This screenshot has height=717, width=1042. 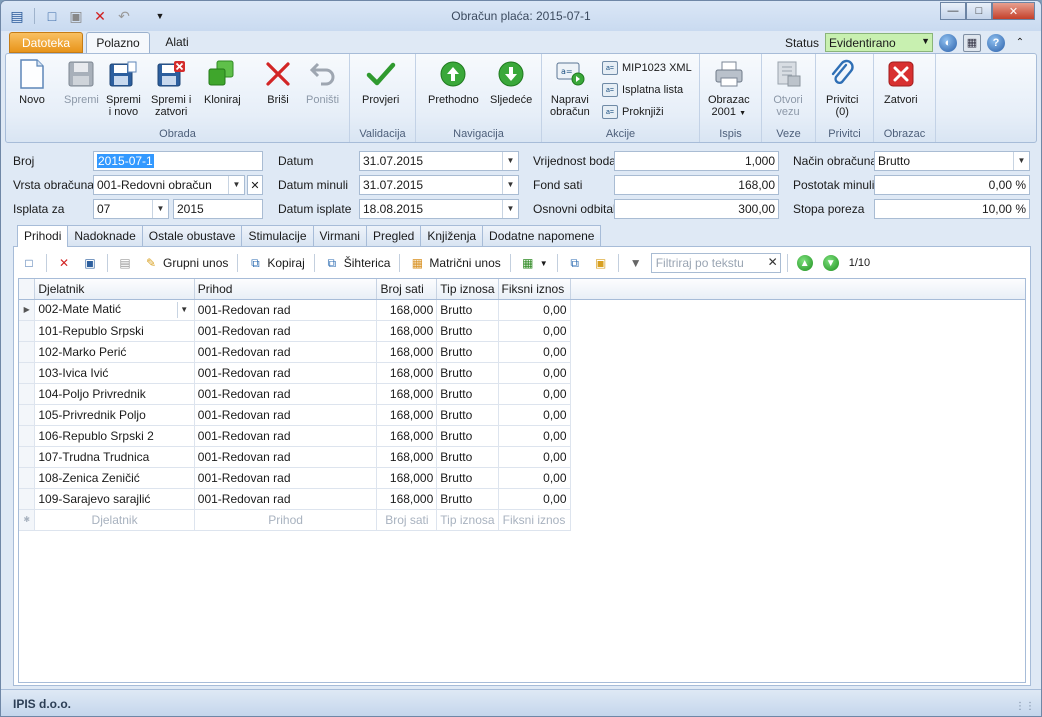 I want to click on novo-button: Novo, so click(x=32, y=82).